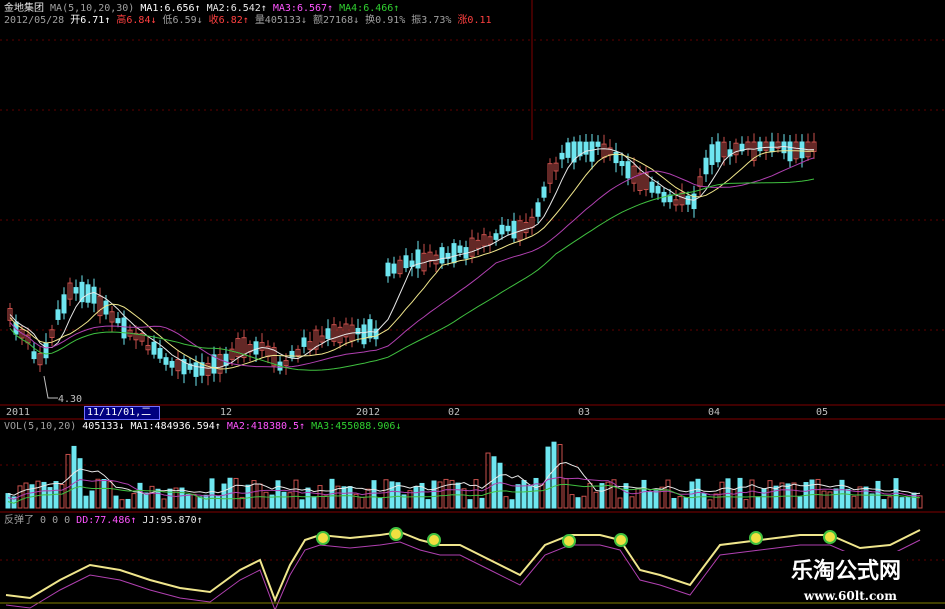 Image resolution: width=945 pixels, height=609 pixels. What do you see at coordinates (226, 412) in the screenshot?
I see `axis-label-12: 12` at bounding box center [226, 412].